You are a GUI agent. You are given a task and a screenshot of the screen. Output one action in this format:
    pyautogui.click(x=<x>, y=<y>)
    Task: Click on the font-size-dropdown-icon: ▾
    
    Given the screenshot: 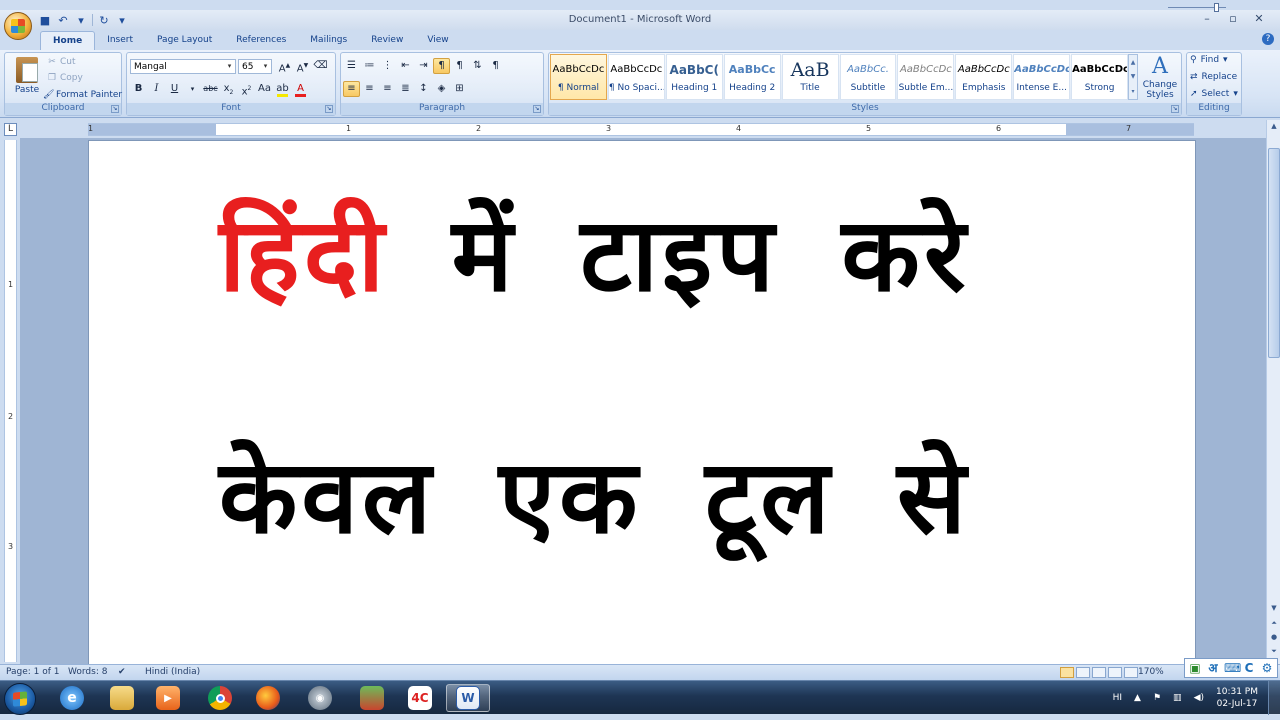 What is the action you would take?
    pyautogui.click(x=265, y=66)
    